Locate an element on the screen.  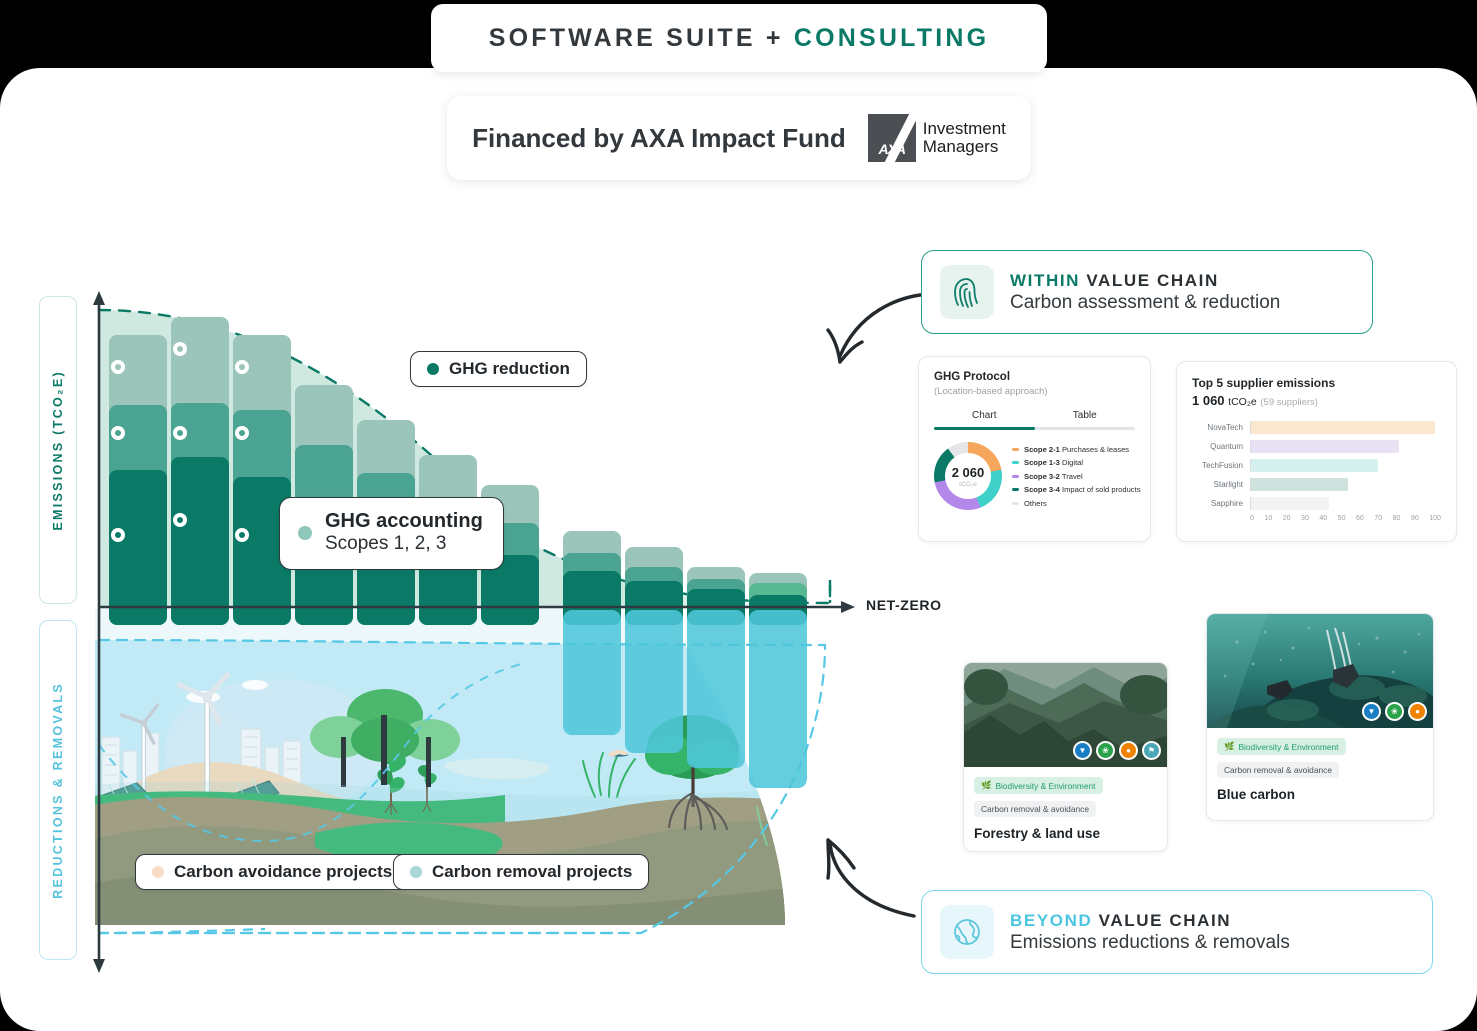
supplier-axis-tick: 50 is located at coordinates (1341, 518).